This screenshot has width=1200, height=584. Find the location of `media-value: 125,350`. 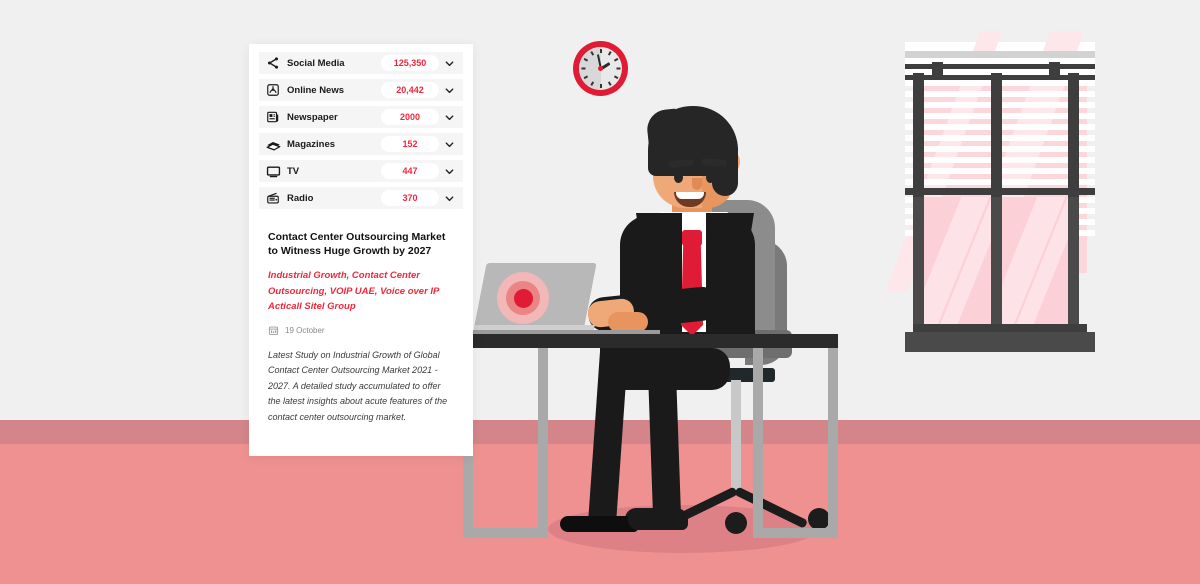

media-value: 125,350 is located at coordinates (410, 63).